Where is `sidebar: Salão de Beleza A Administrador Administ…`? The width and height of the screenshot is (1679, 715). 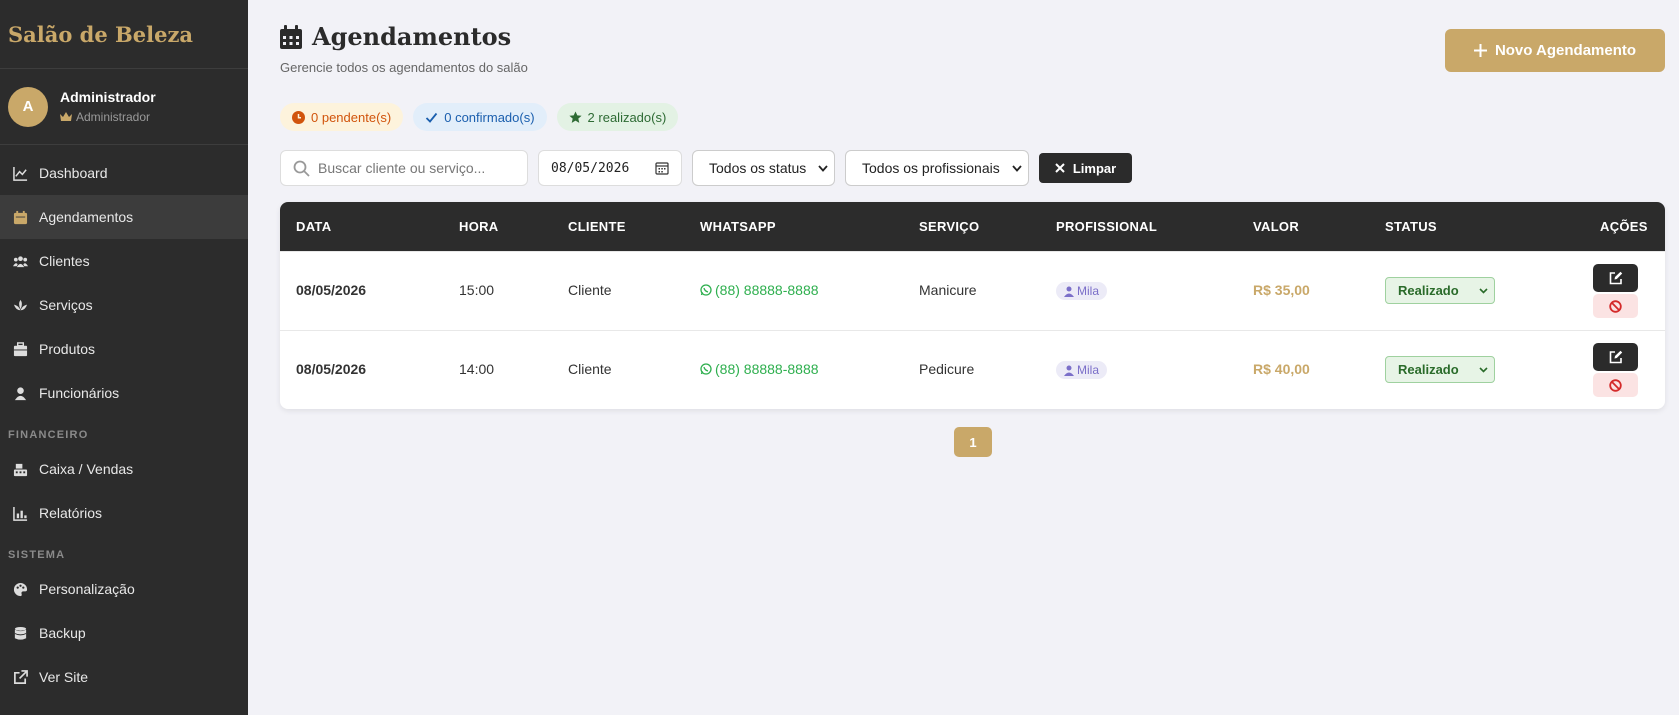
sidebar: Salão de Beleza A Administrador Administ… is located at coordinates (124, 357).